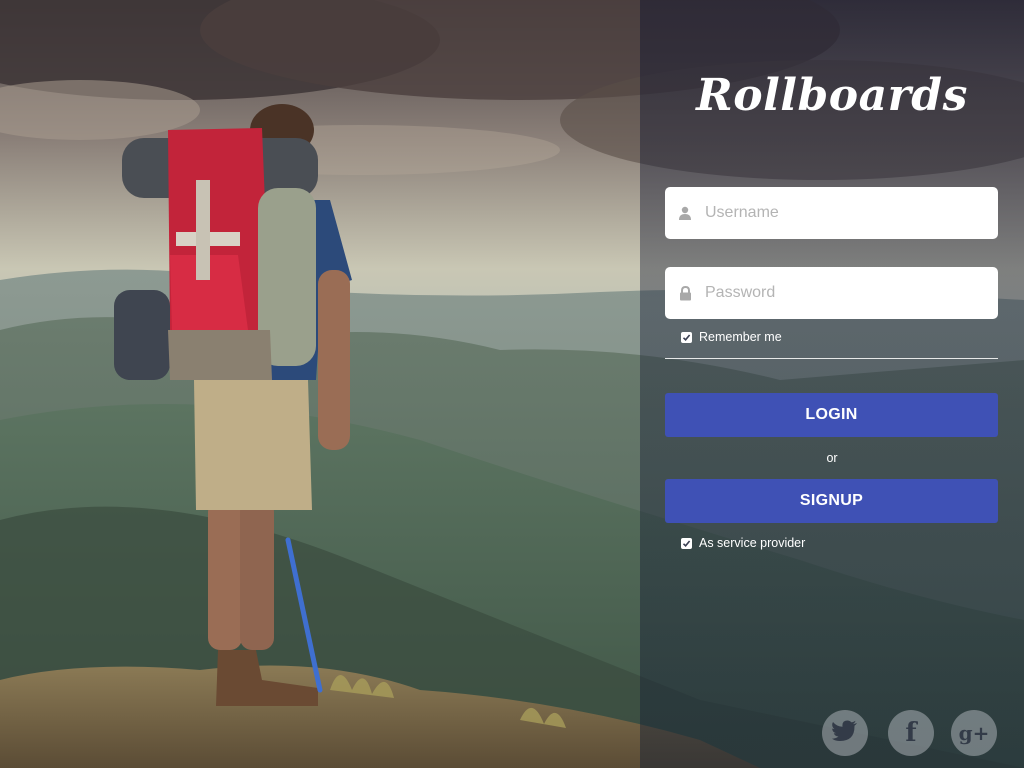 Image resolution: width=1024 pixels, height=768 pixels. Describe the element at coordinates (845, 213) in the screenshot. I see `username-input` at that location.